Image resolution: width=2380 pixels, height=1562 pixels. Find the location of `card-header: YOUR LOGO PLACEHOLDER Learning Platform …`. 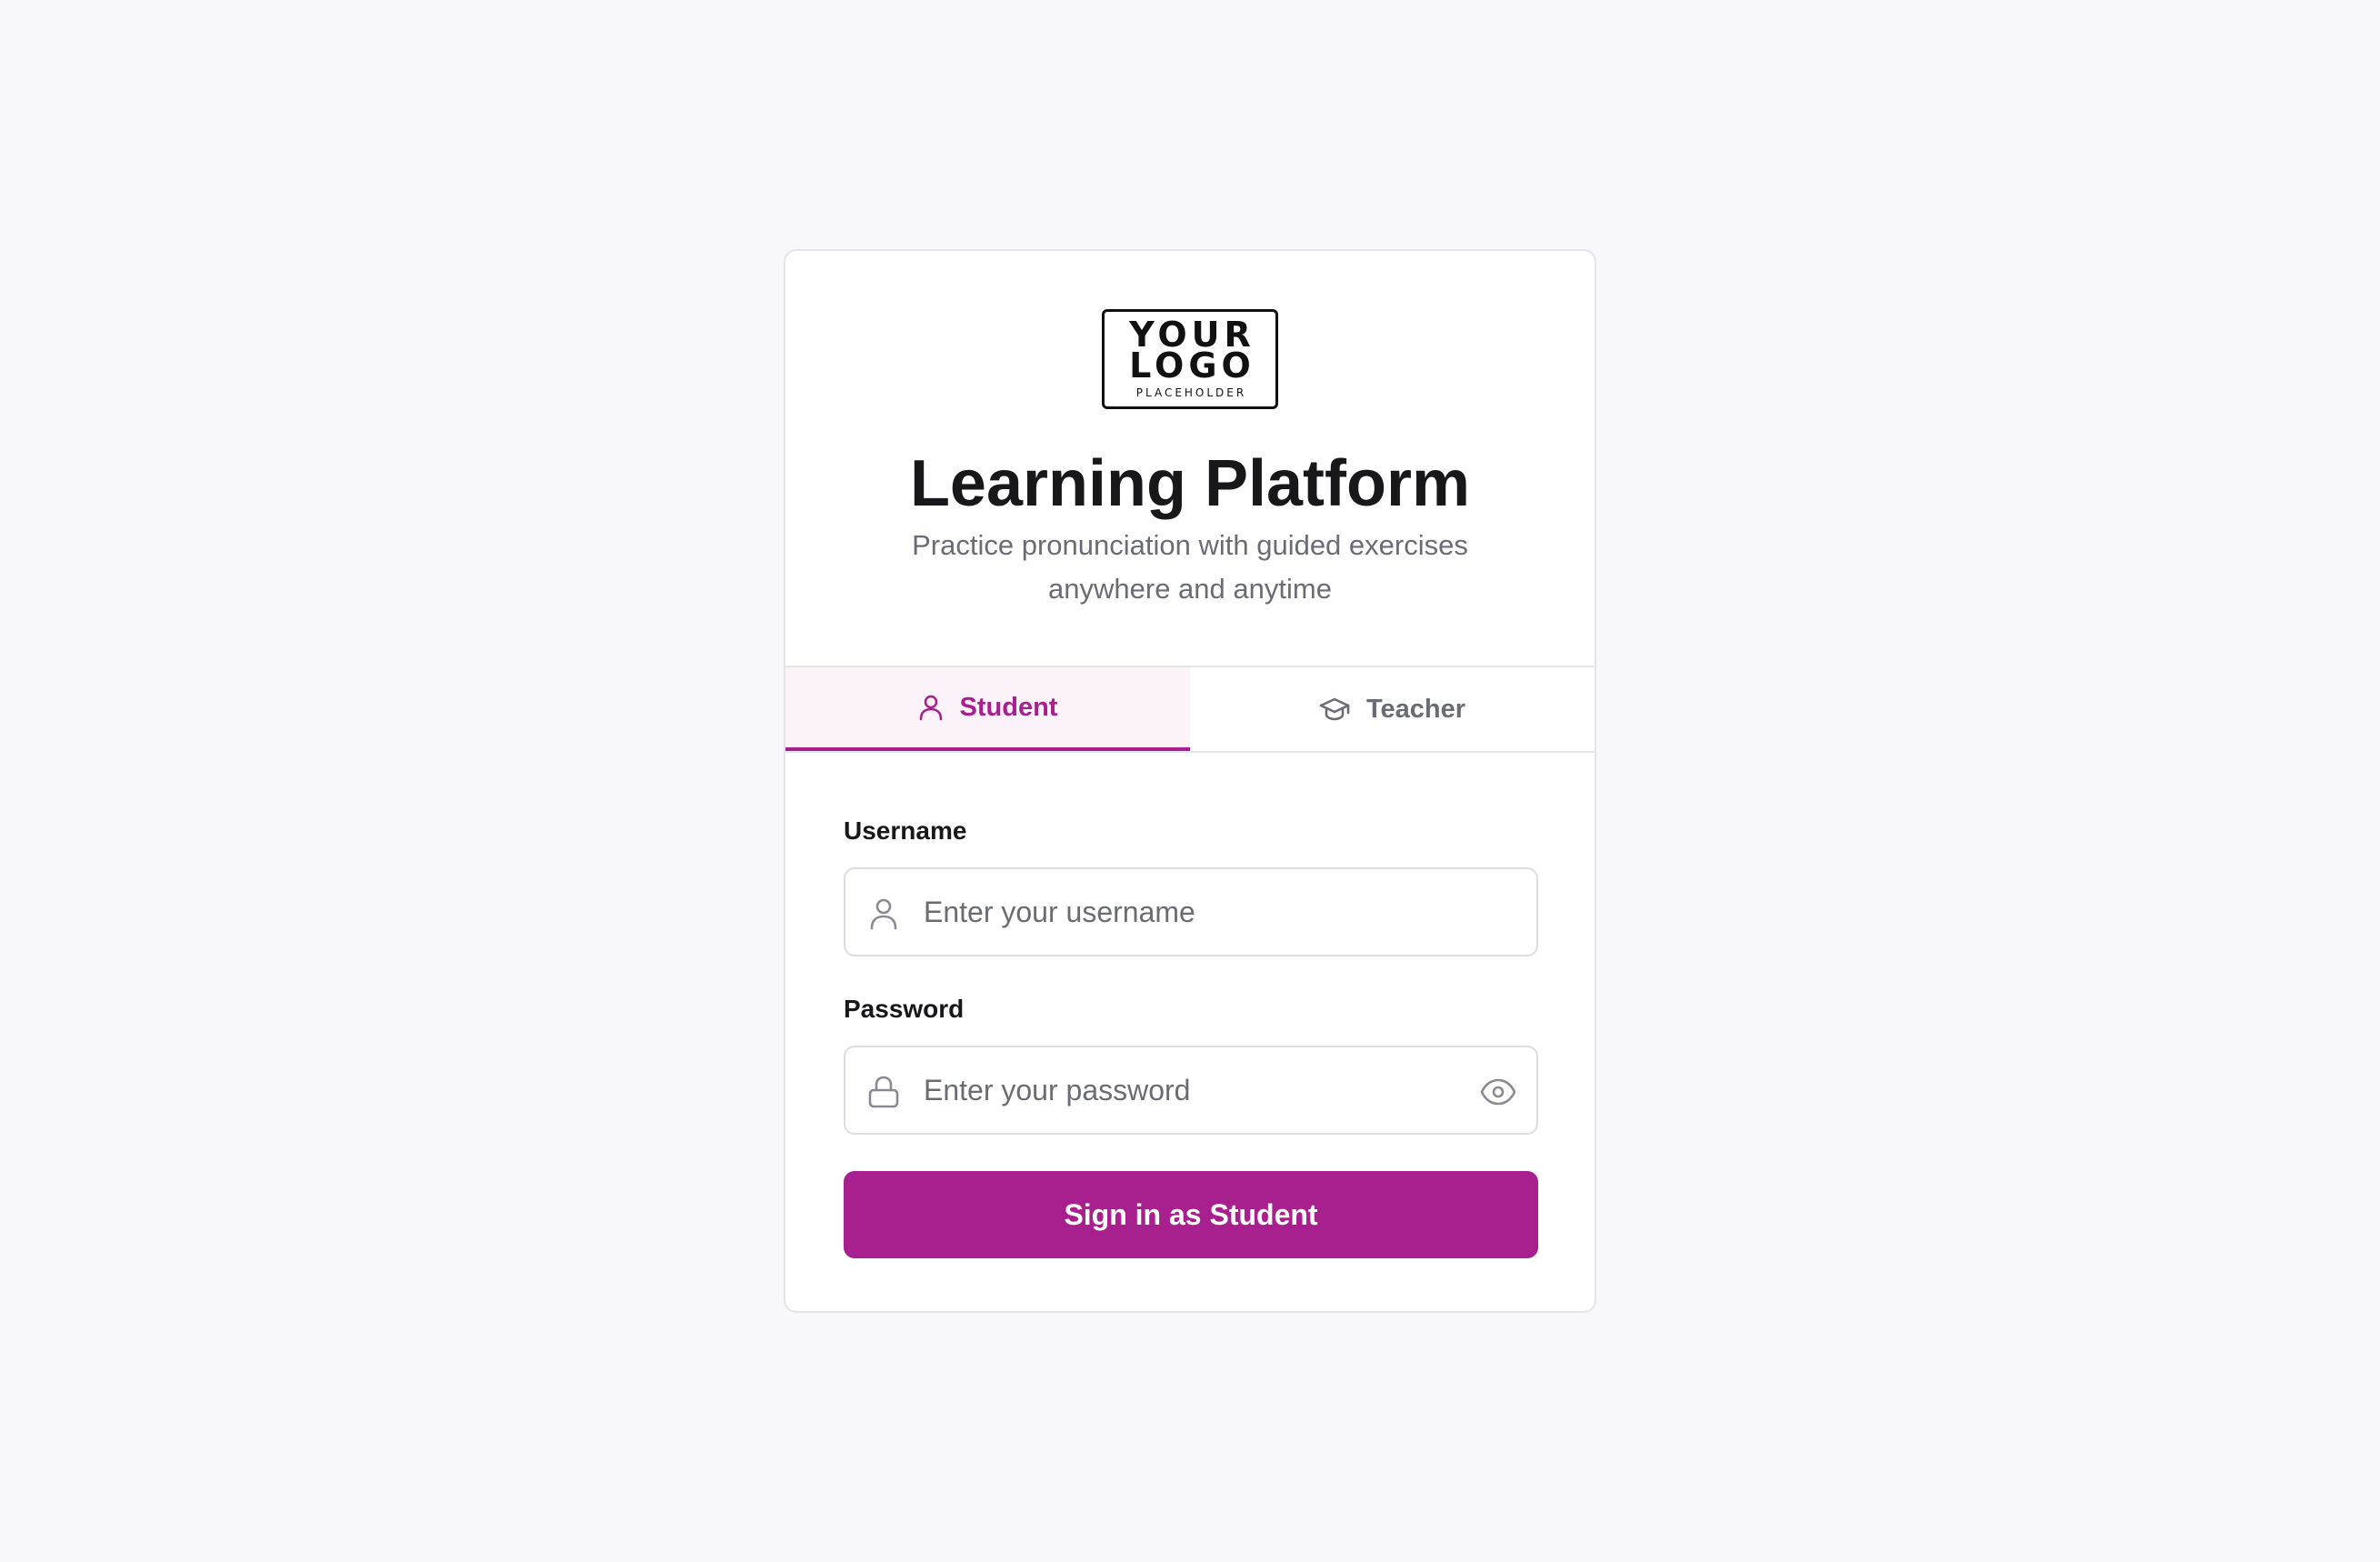

card-header: YOUR LOGO PLACEHOLDER Learning Platform … is located at coordinates (1190, 459).